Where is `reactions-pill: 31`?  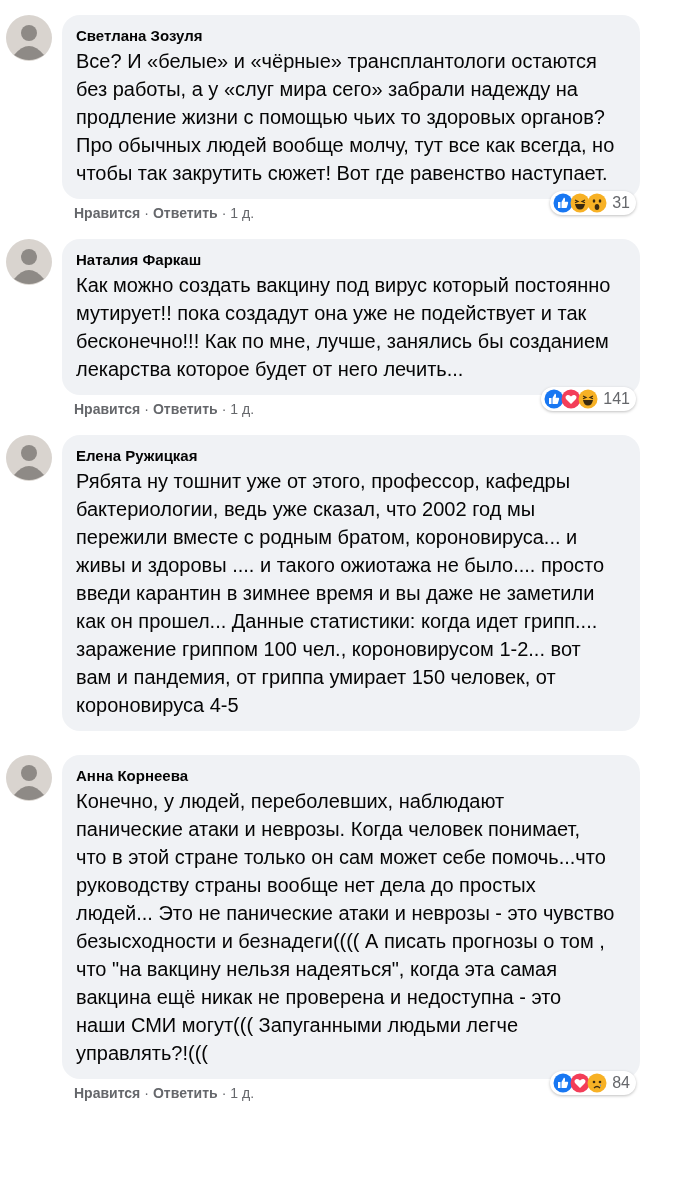
reactions-pill: 31 is located at coordinates (593, 203).